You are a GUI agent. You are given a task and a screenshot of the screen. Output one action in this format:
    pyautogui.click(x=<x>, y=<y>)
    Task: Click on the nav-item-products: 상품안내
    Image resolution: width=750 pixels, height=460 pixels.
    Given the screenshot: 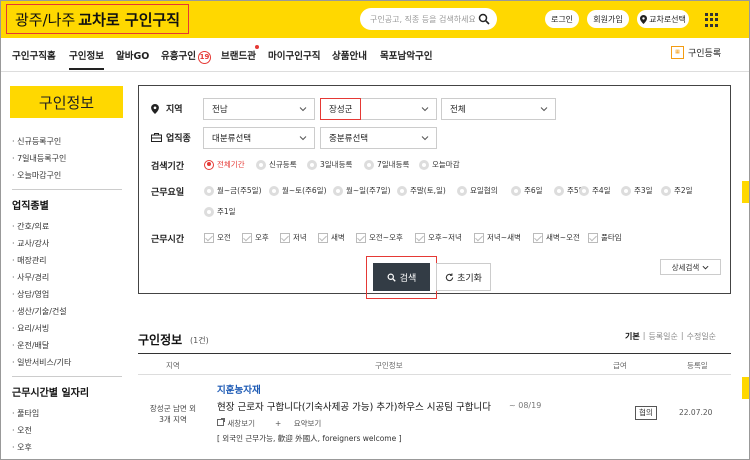 What is the action you would take?
    pyautogui.click(x=349, y=55)
    